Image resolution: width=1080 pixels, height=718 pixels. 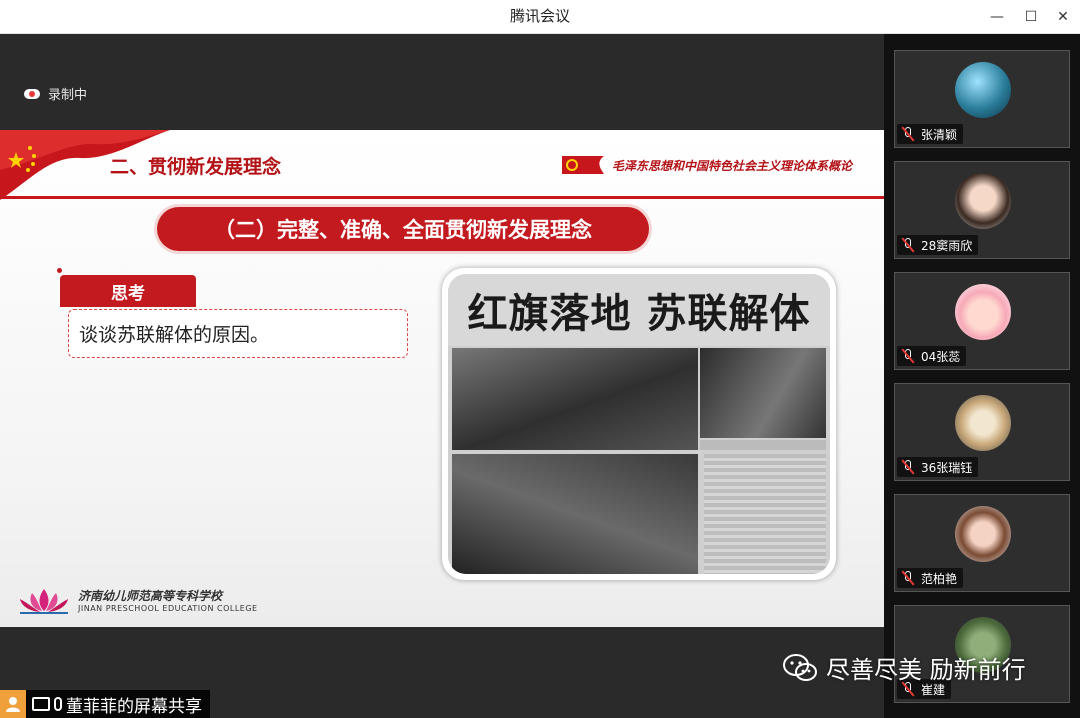 What do you see at coordinates (926, 670) in the screenshot?
I see `watermark-text: 尽善尽美 励新前行` at bounding box center [926, 670].